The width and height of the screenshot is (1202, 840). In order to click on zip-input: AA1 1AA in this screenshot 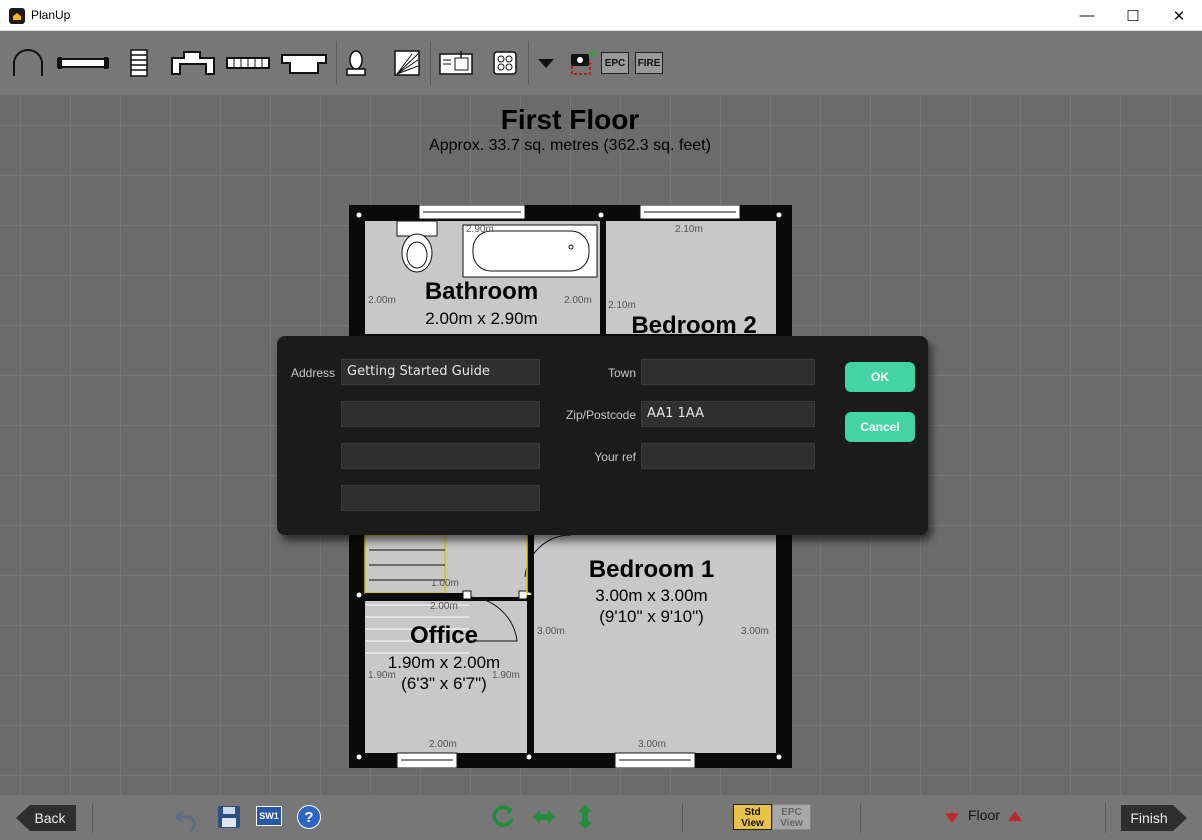, I will do `click(728, 414)`.